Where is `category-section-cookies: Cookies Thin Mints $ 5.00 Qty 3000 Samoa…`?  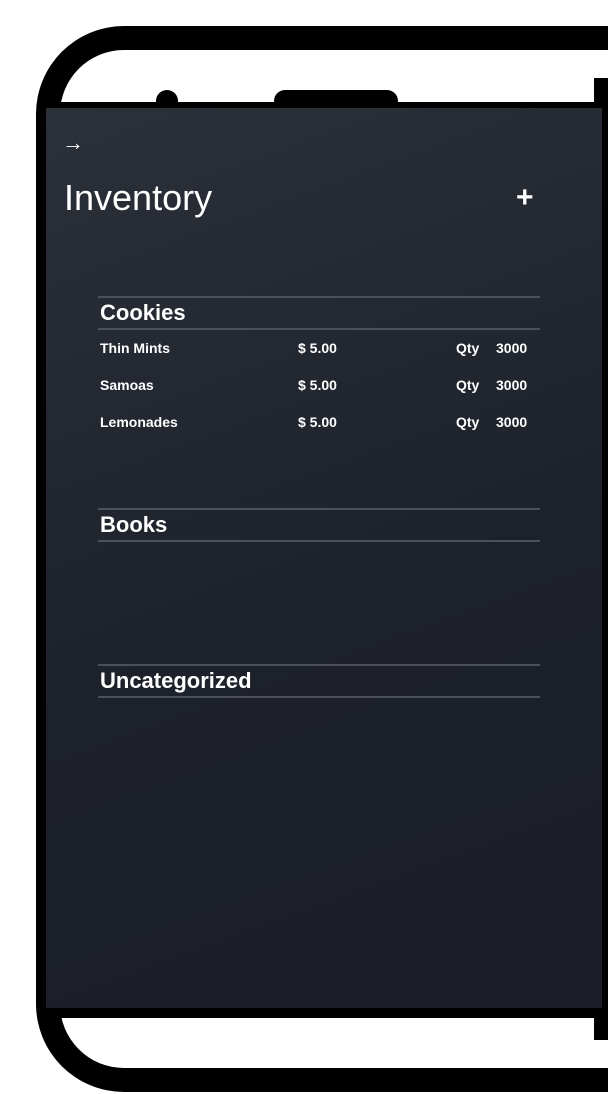 category-section-cookies: Cookies Thin Mints $ 5.00 Qty 3000 Samoa… is located at coordinates (319, 368).